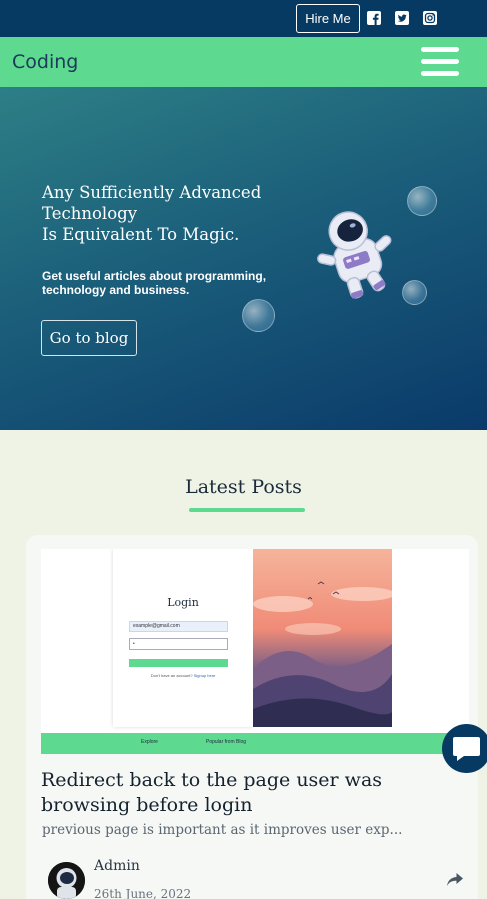  Describe the element at coordinates (183, 602) in the screenshot. I see `thumbnail-login-title: Login` at that location.